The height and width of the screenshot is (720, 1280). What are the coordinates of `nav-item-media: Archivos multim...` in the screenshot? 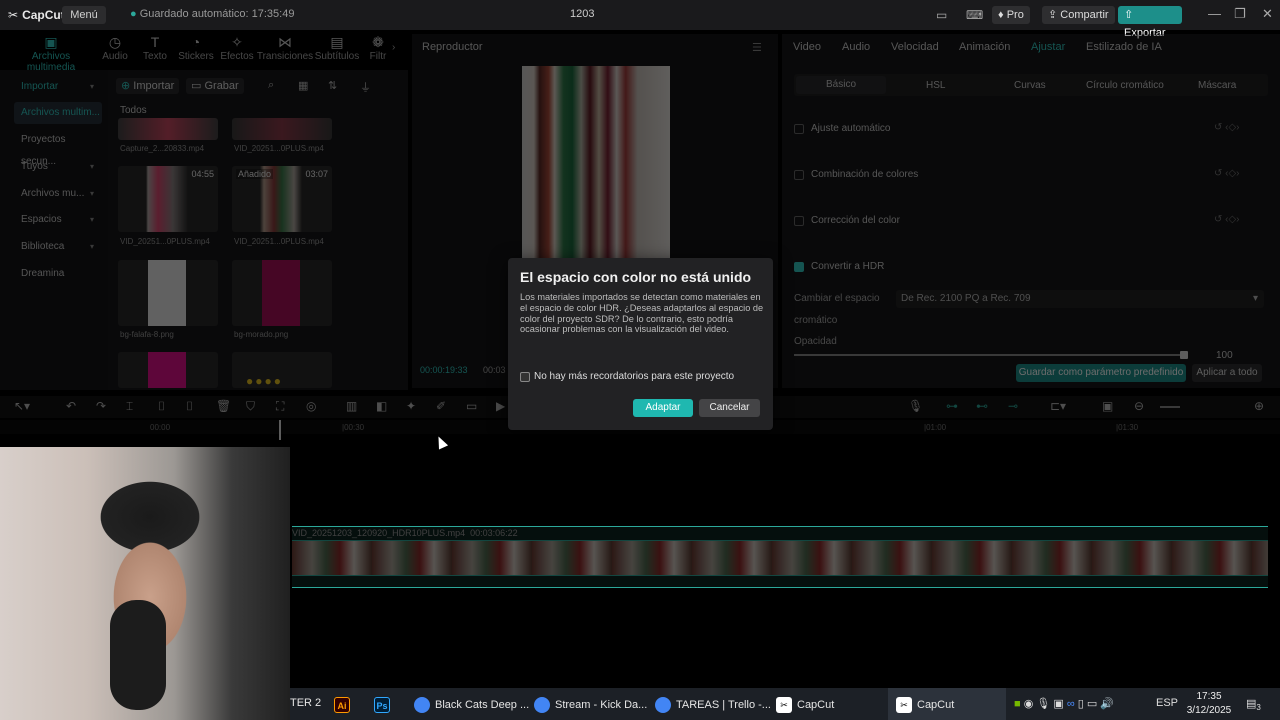 It's located at (58, 113).